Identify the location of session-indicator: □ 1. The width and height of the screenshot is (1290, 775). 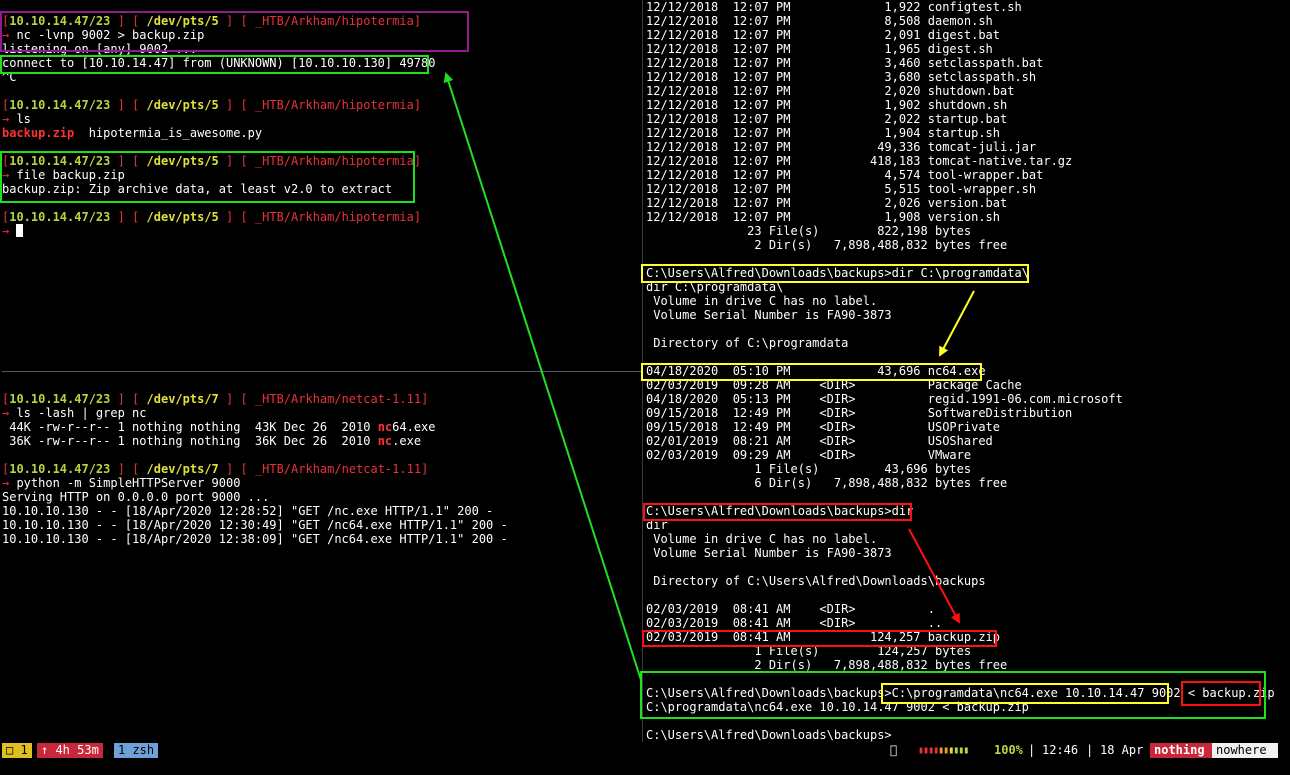
(17, 750).